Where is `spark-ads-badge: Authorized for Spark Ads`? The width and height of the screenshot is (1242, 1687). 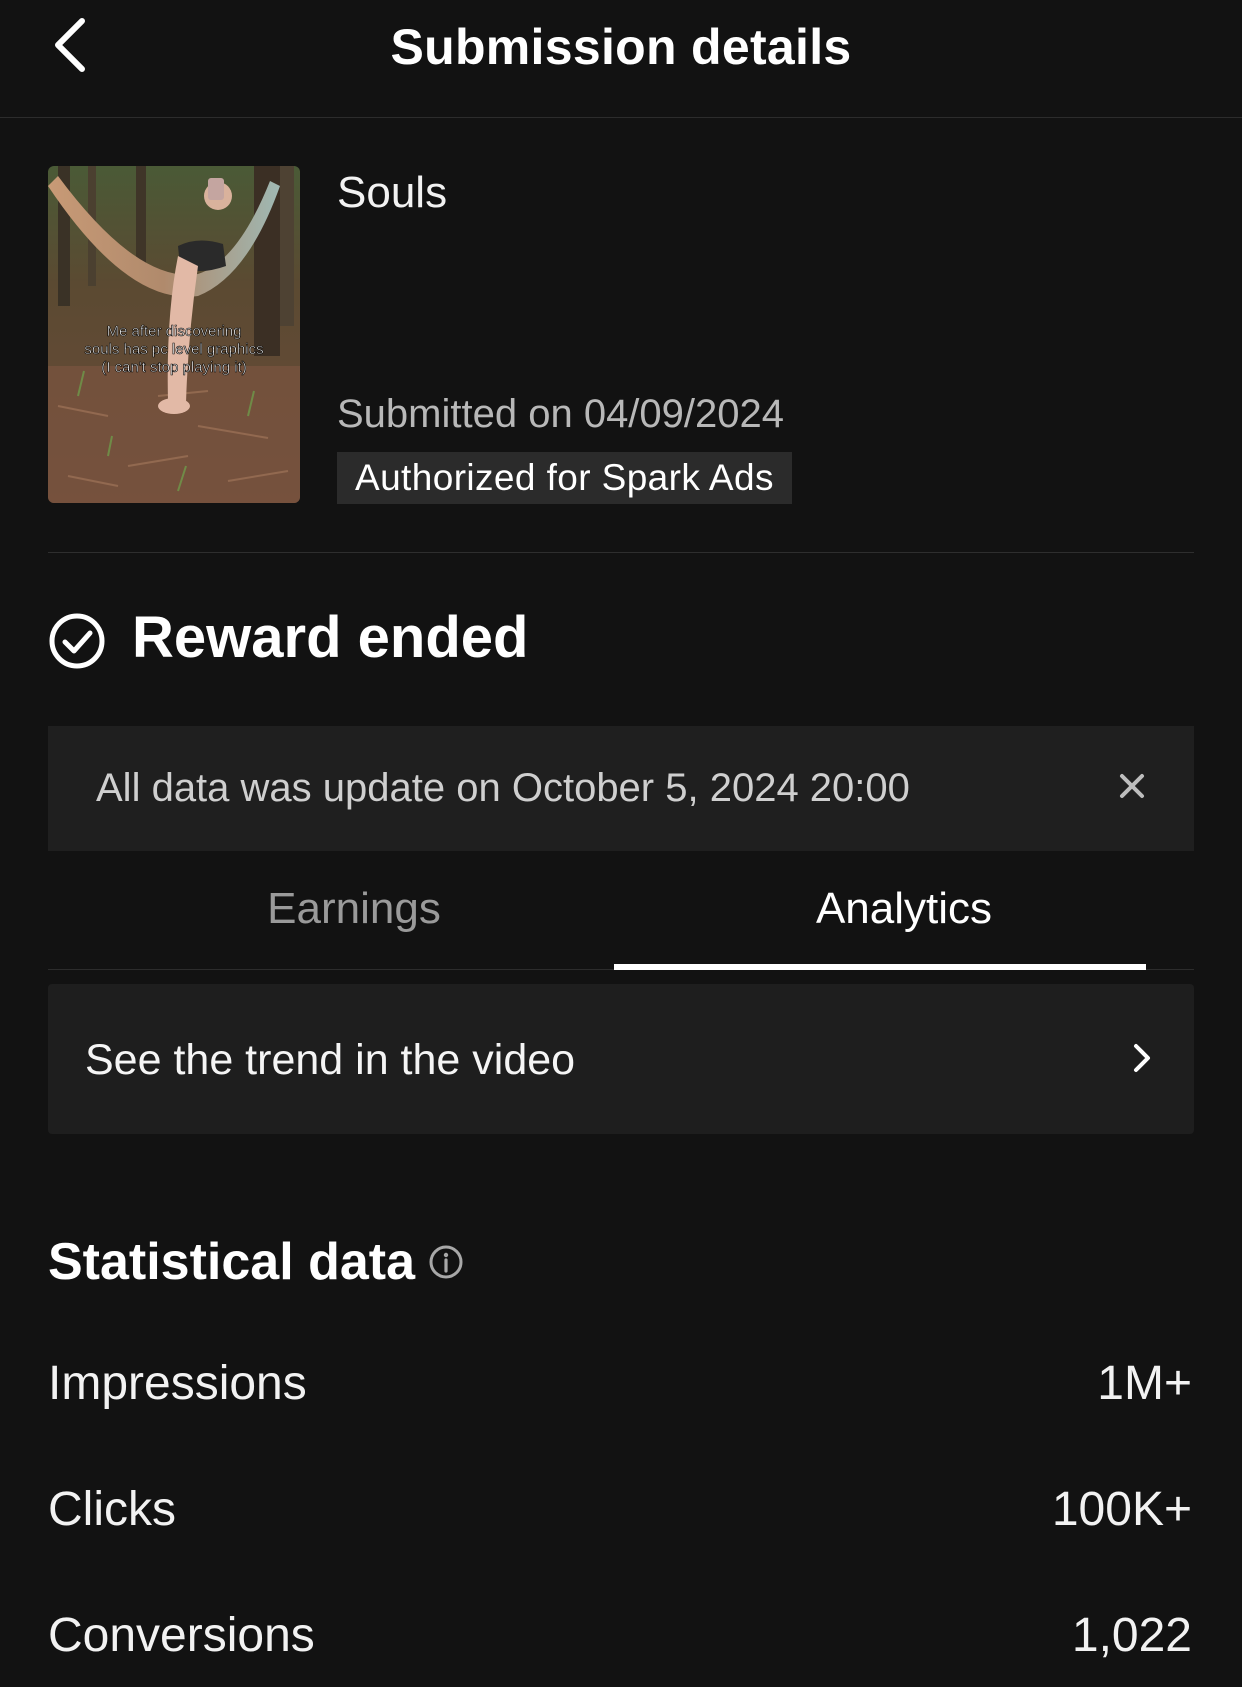 spark-ads-badge: Authorized for Spark Ads is located at coordinates (564, 478).